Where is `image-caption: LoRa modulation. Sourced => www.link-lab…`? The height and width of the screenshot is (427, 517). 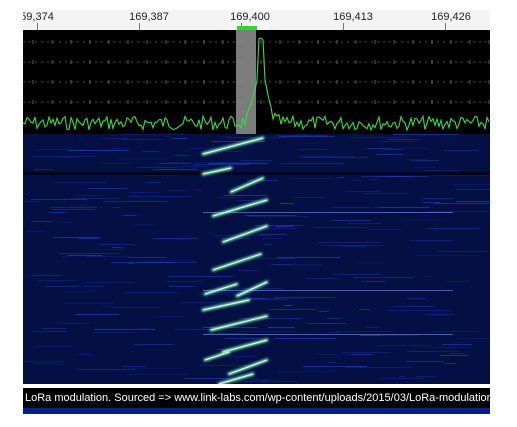
image-caption: LoRa modulation. Sourced => www.link-lab… is located at coordinates (256, 398).